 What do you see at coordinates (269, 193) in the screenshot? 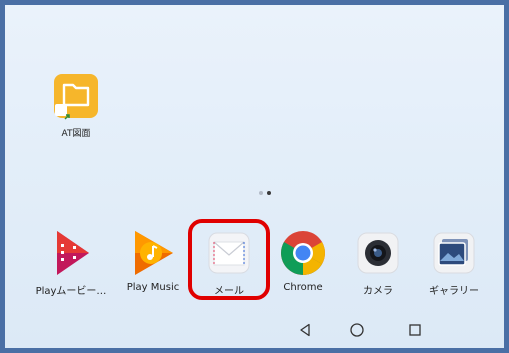
I see `page-dot-active` at bounding box center [269, 193].